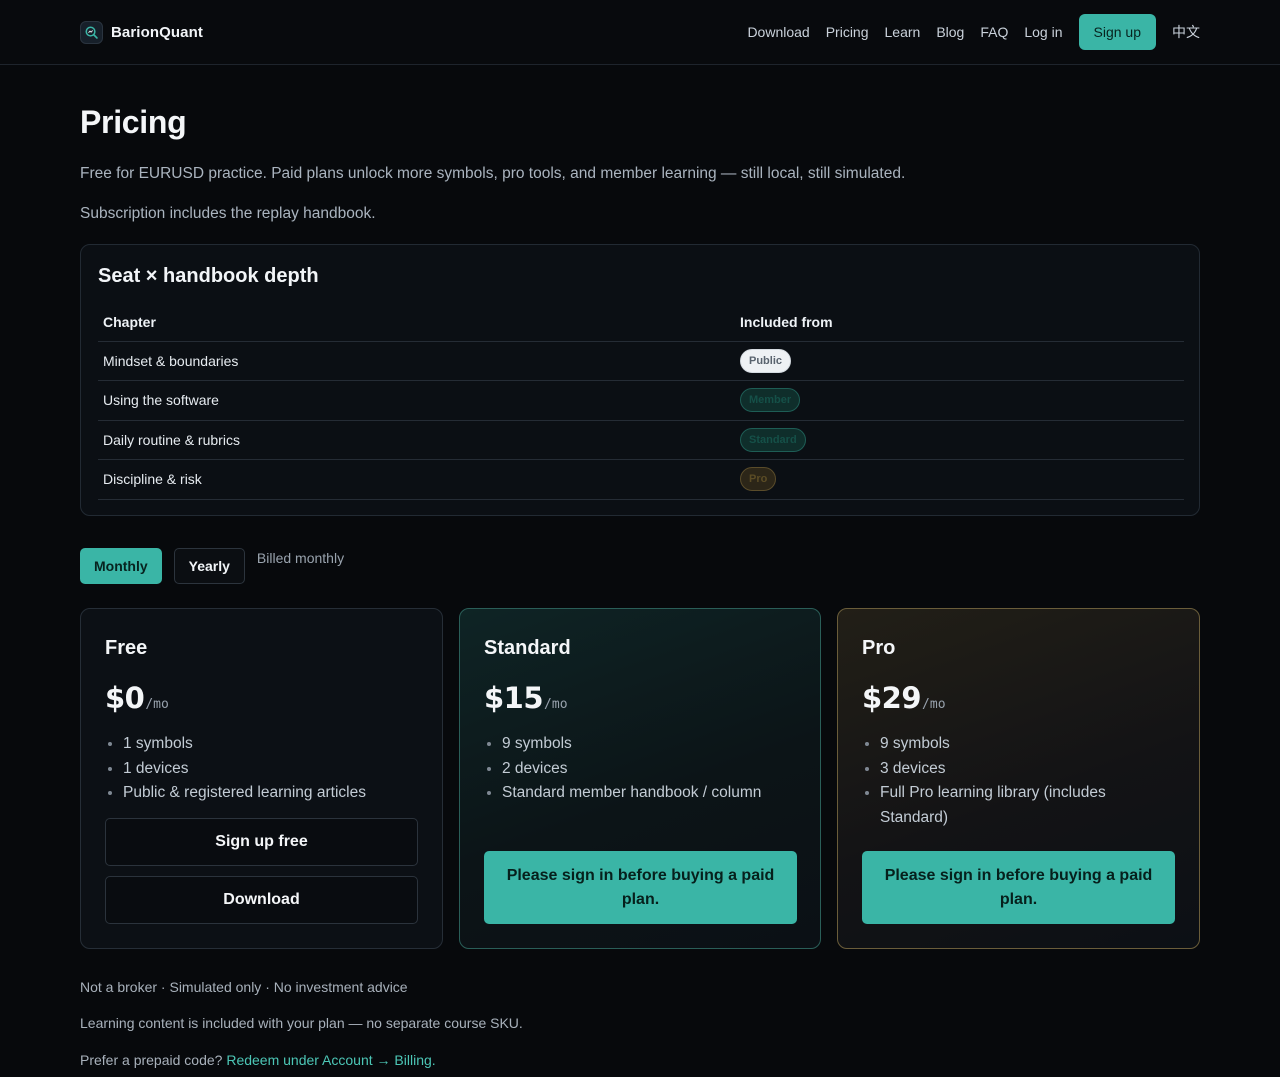 This screenshot has width=1280, height=1077. I want to click on plan-price: $0 /mo, so click(137, 698).